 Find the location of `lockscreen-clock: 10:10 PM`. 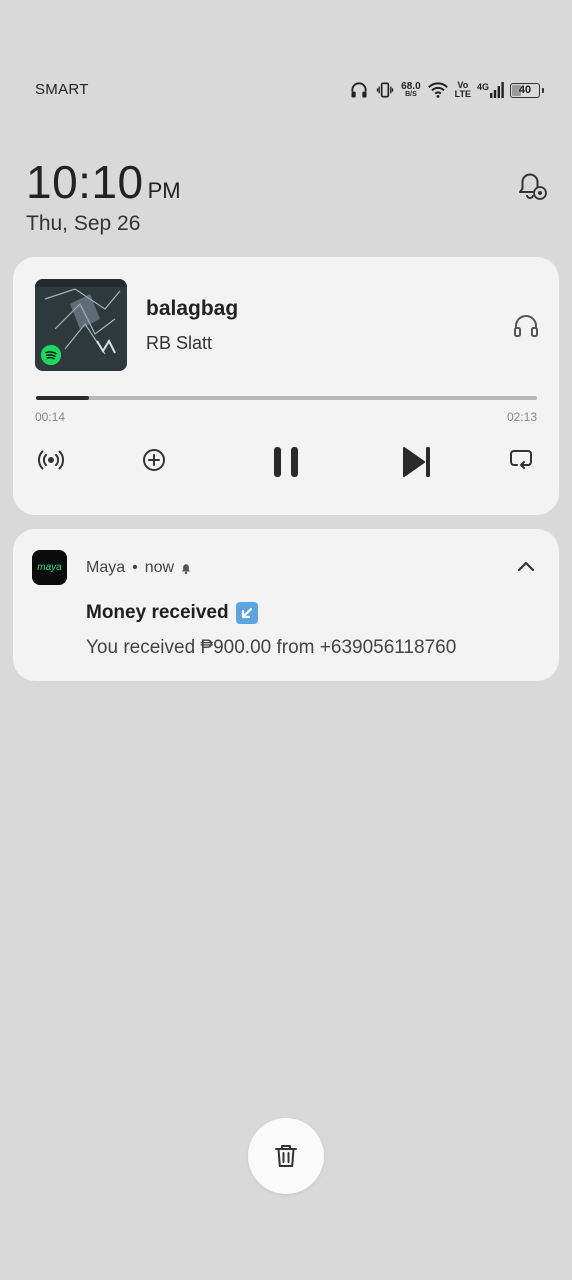

lockscreen-clock: 10:10 PM is located at coordinates (103, 182).